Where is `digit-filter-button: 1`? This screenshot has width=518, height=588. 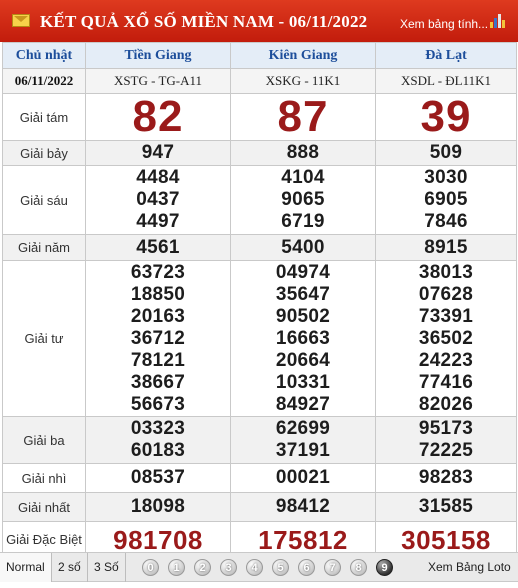 digit-filter-button: 1 is located at coordinates (176, 567).